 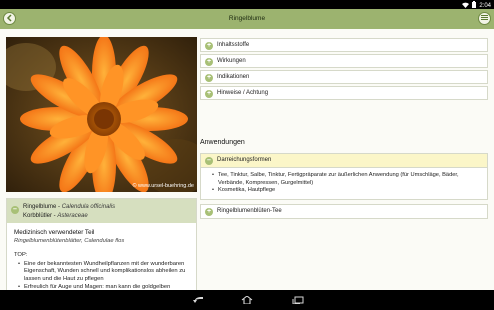 I want to click on anwendungen-title: Anwendungen, so click(x=222, y=142).